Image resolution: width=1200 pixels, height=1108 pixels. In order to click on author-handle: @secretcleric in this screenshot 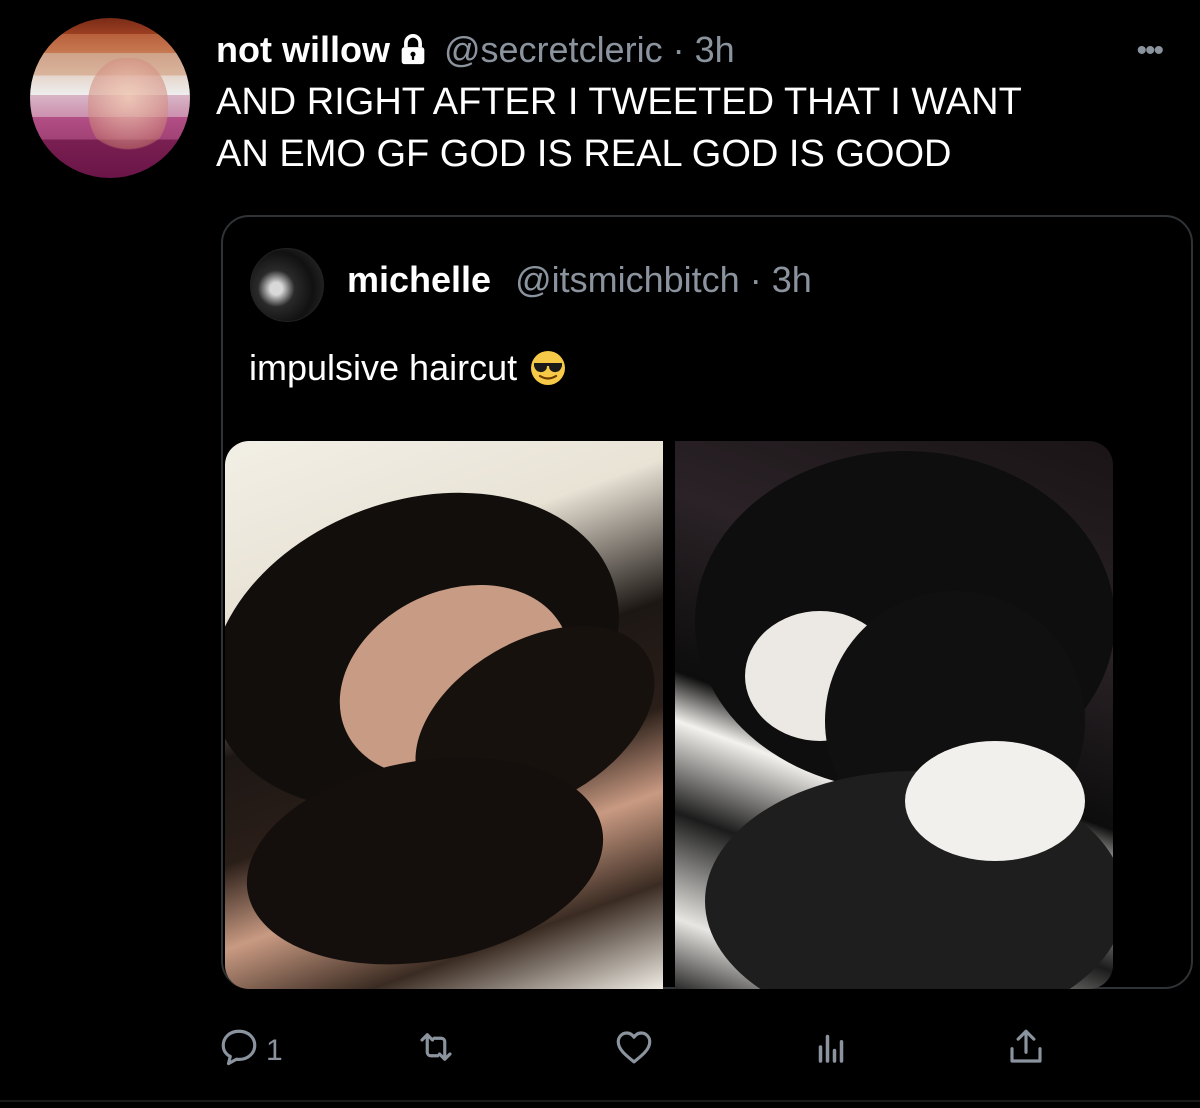, I will do `click(553, 49)`.